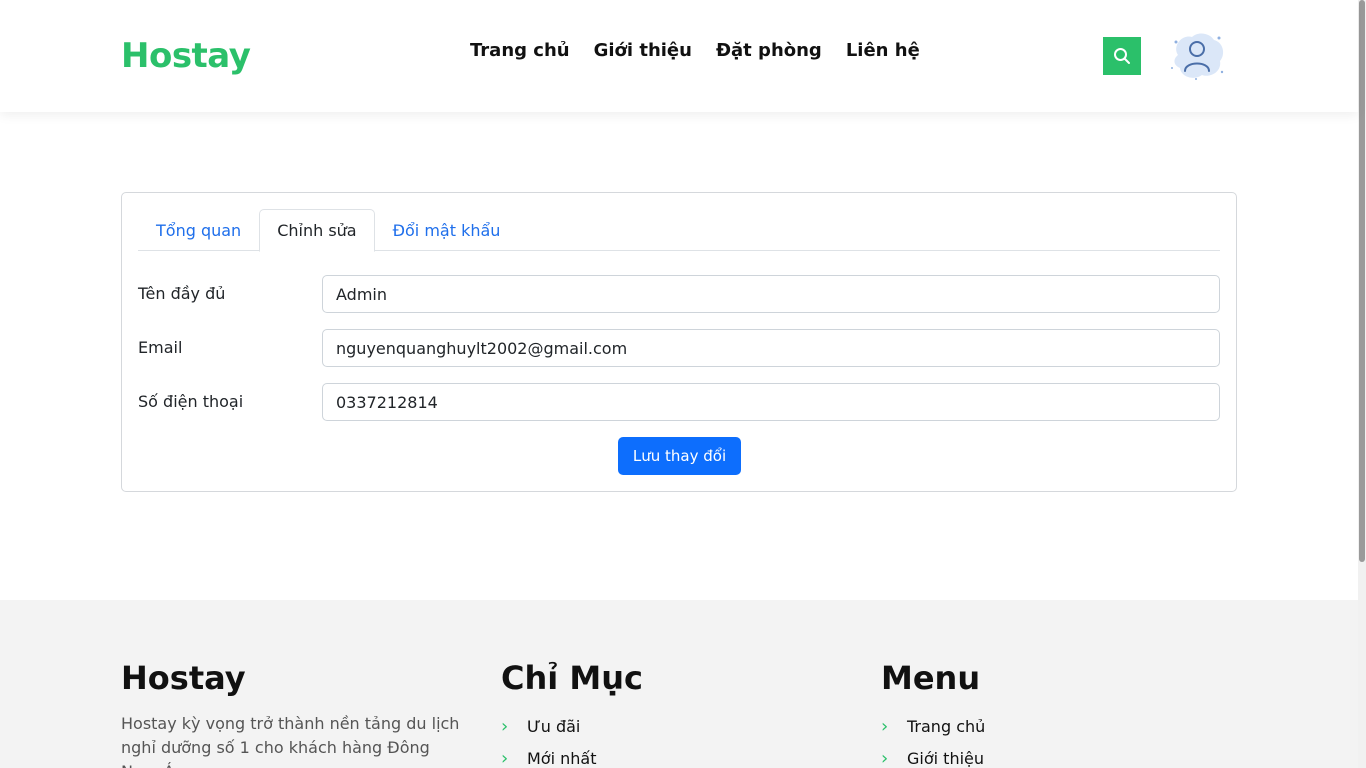 This screenshot has height=768, width=1366. I want to click on tab-edit: Chỉnh sửa, so click(317, 230).